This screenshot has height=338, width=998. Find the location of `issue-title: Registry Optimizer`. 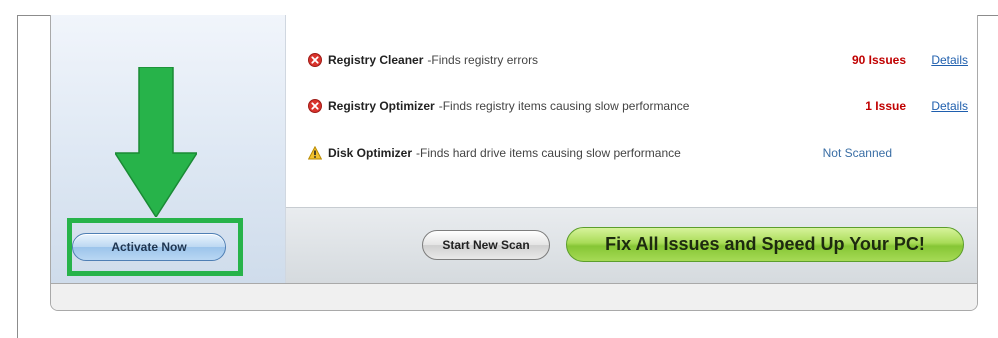

issue-title: Registry Optimizer is located at coordinates (381, 106).